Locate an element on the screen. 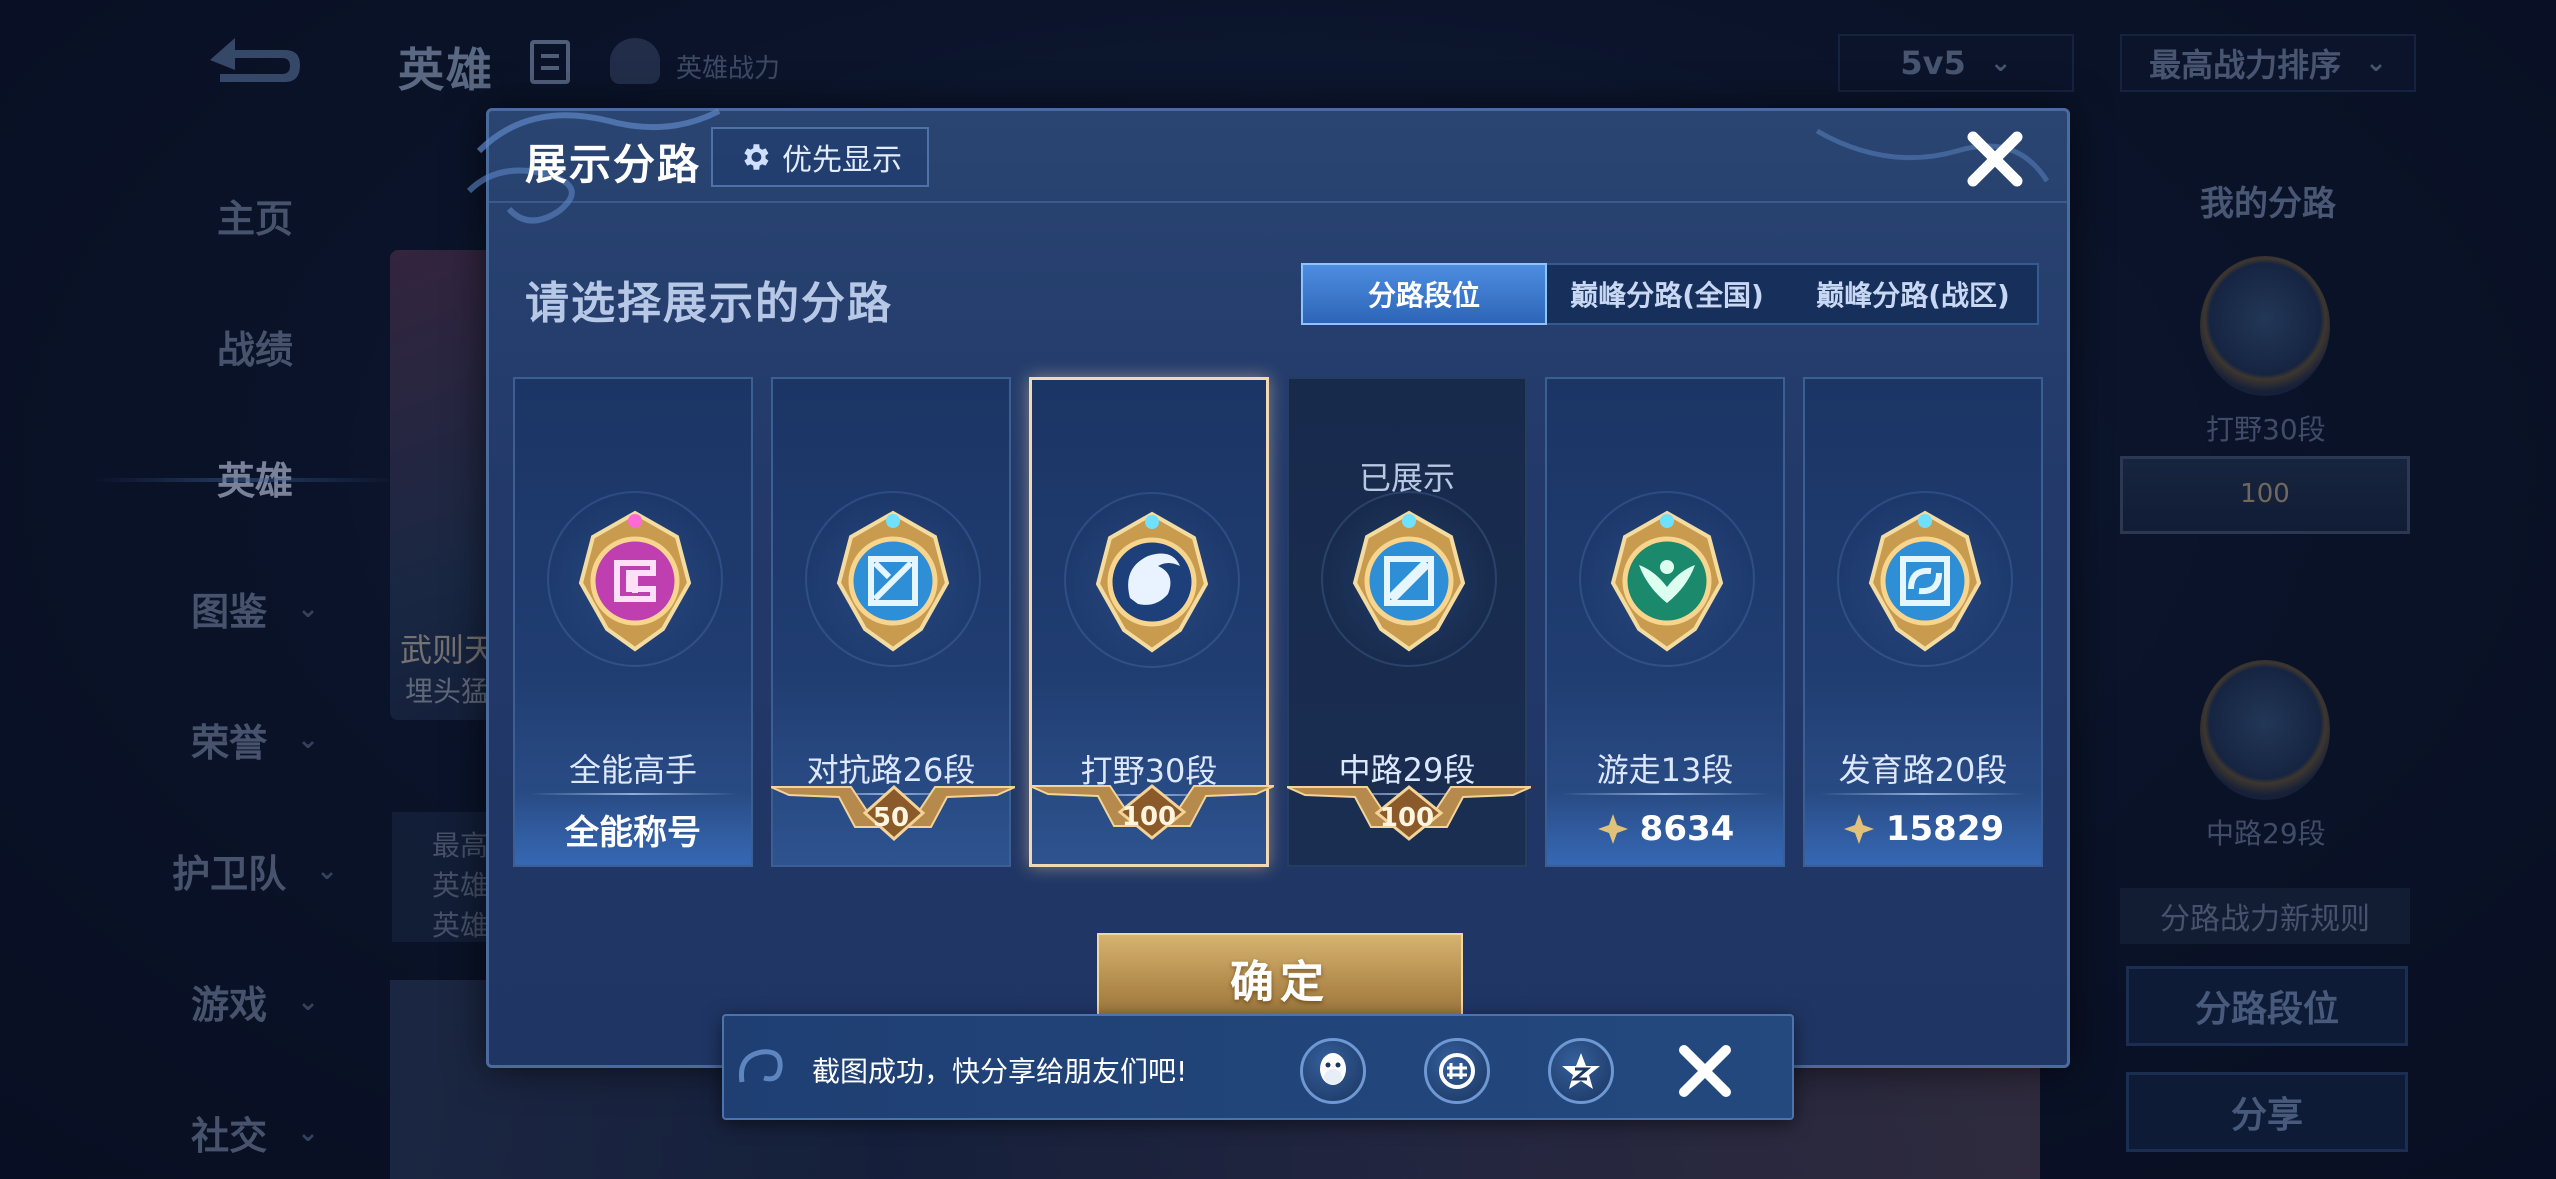  priority-display-button: 优先显示 is located at coordinates (820, 157).